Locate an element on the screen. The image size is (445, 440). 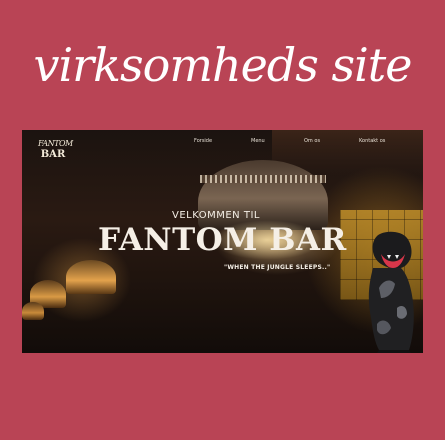
nav-item-om-os: Om os is located at coordinates (312, 141).